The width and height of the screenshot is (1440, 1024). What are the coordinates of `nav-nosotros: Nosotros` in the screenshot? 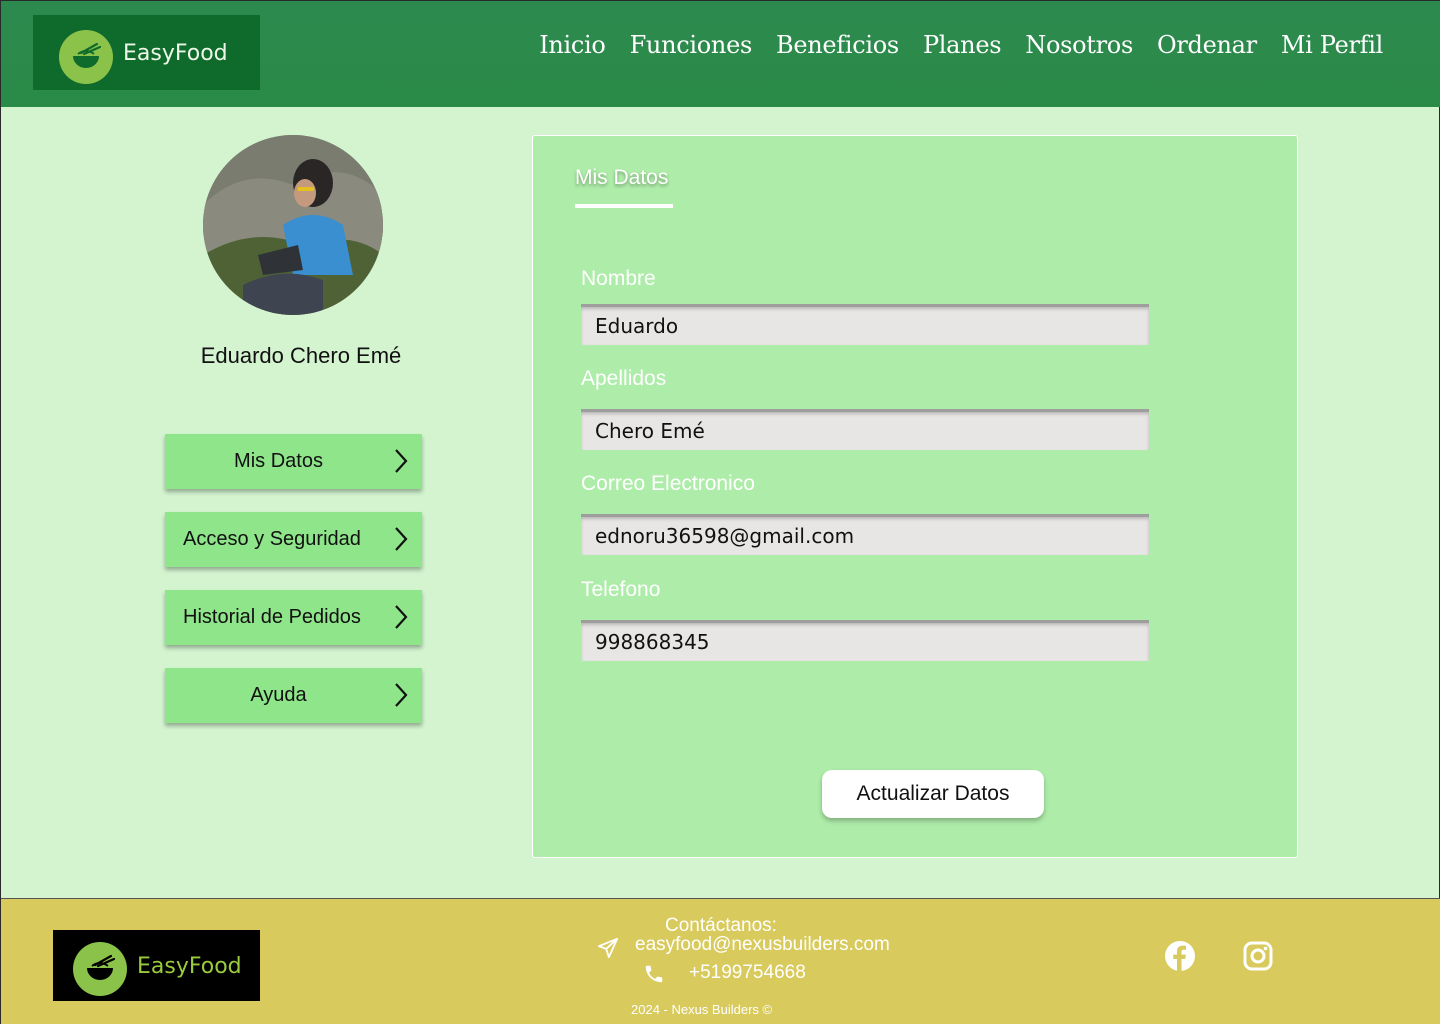 It's located at (1079, 45).